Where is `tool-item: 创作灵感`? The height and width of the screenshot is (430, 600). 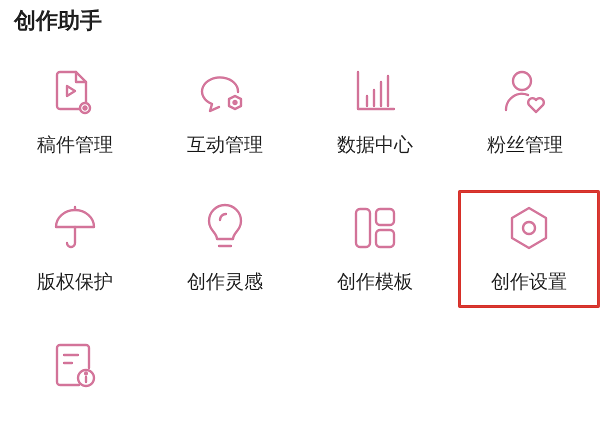 tool-item: 创作灵感 is located at coordinates (225, 249).